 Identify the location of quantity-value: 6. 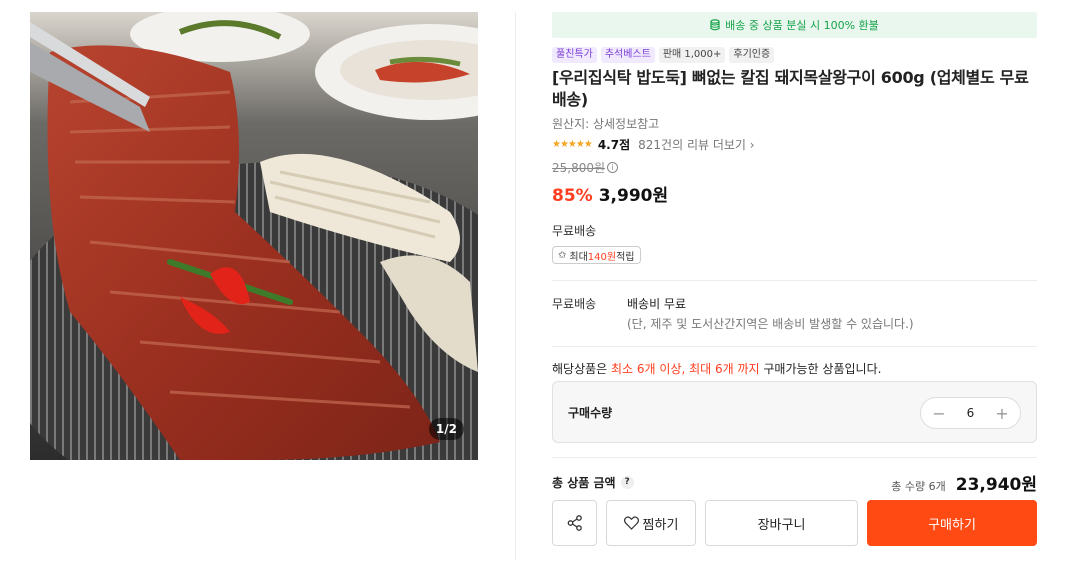
(971, 413).